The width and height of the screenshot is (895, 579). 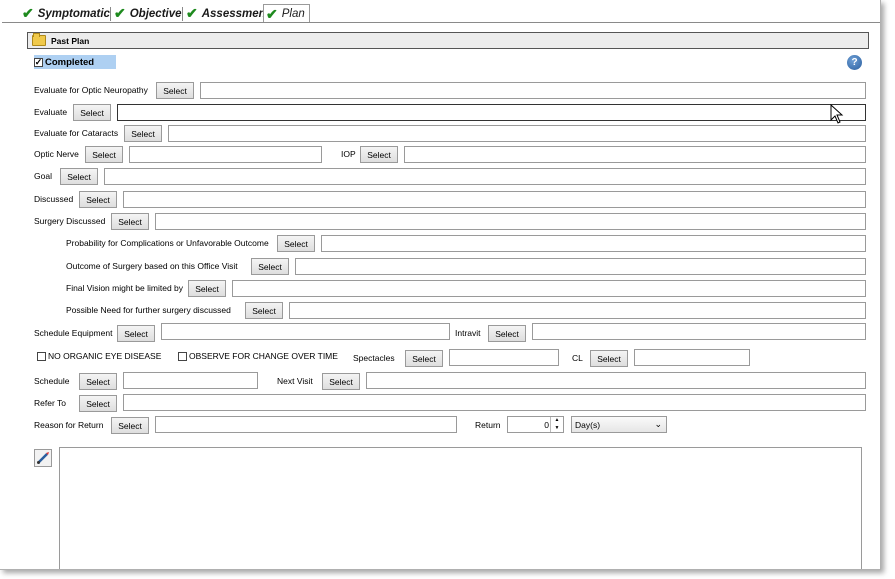 I want to click on field-label: Final Vision might be limited by, so click(x=125, y=288).